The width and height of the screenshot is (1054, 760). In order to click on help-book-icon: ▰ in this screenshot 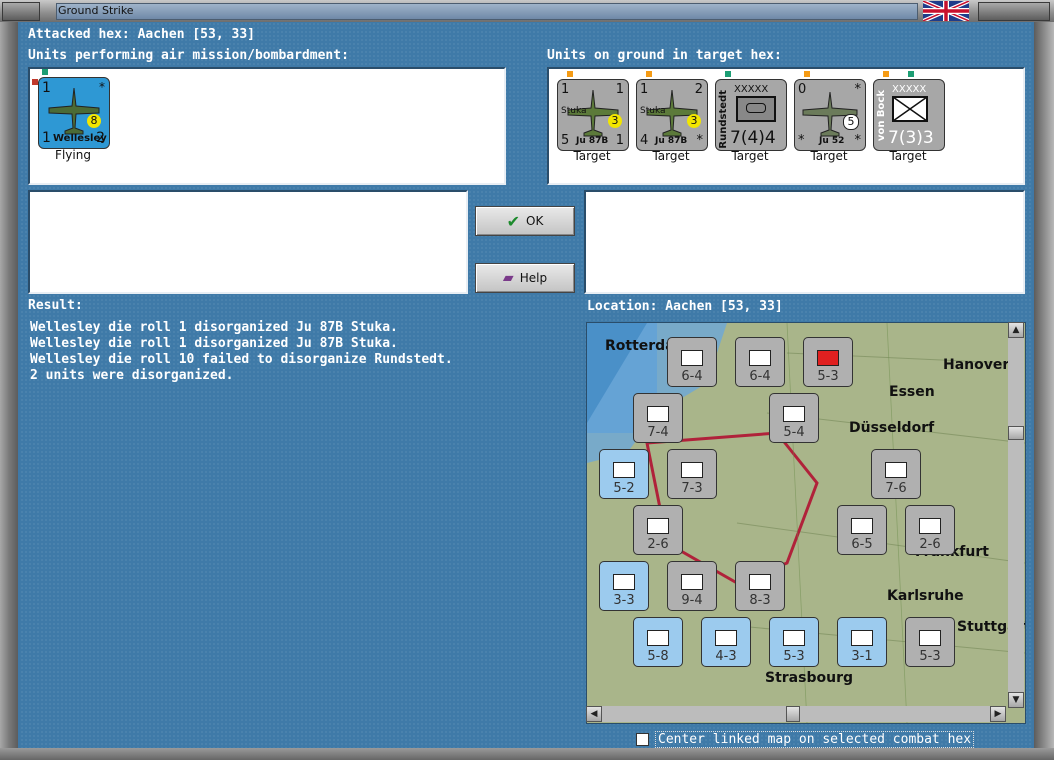, I will do `click(508, 278)`.